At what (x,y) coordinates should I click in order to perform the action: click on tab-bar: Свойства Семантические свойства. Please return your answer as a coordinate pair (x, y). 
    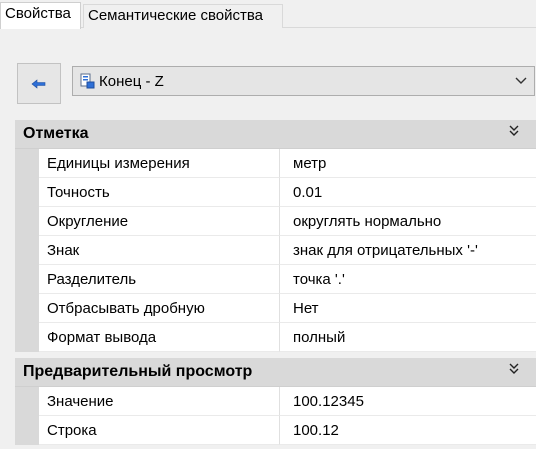
    Looking at the image, I should click on (268, 14).